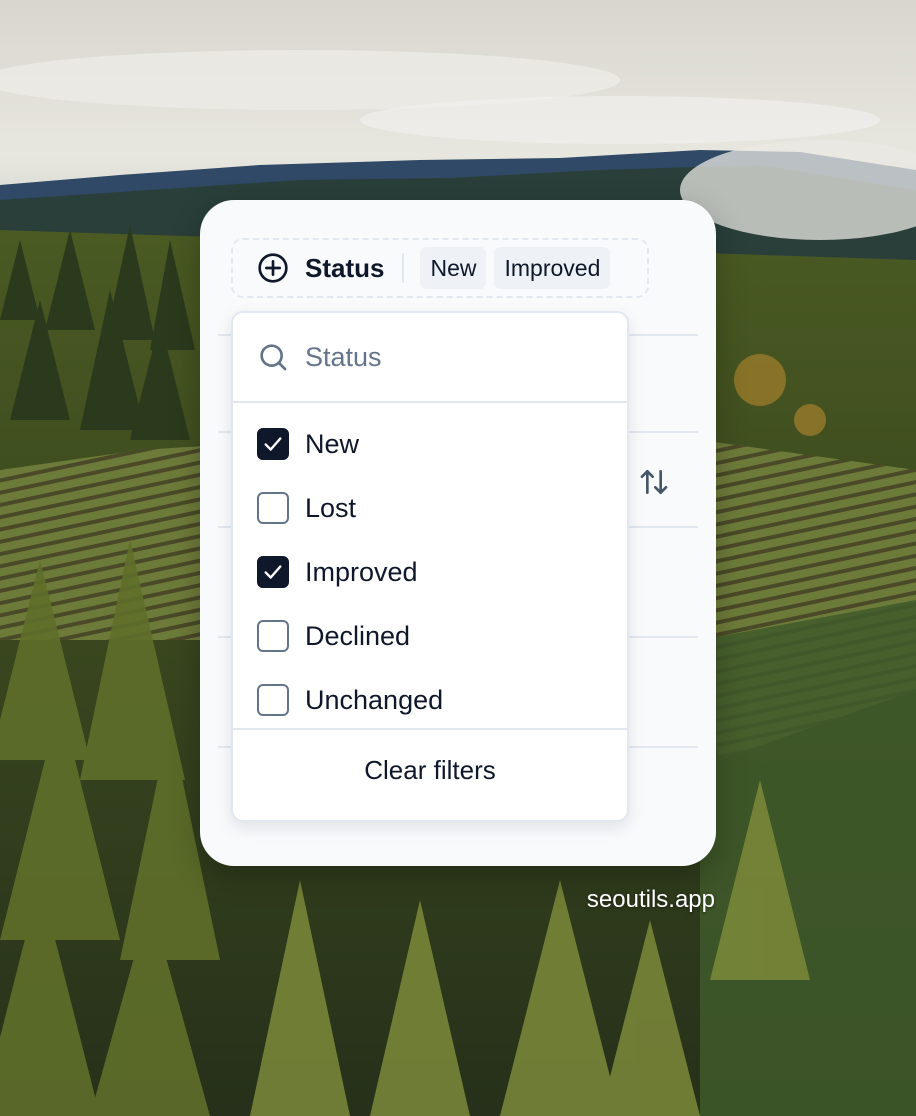 This screenshot has width=916, height=1116. What do you see at coordinates (453, 268) in the screenshot?
I see `selected-badge-new: New` at bounding box center [453, 268].